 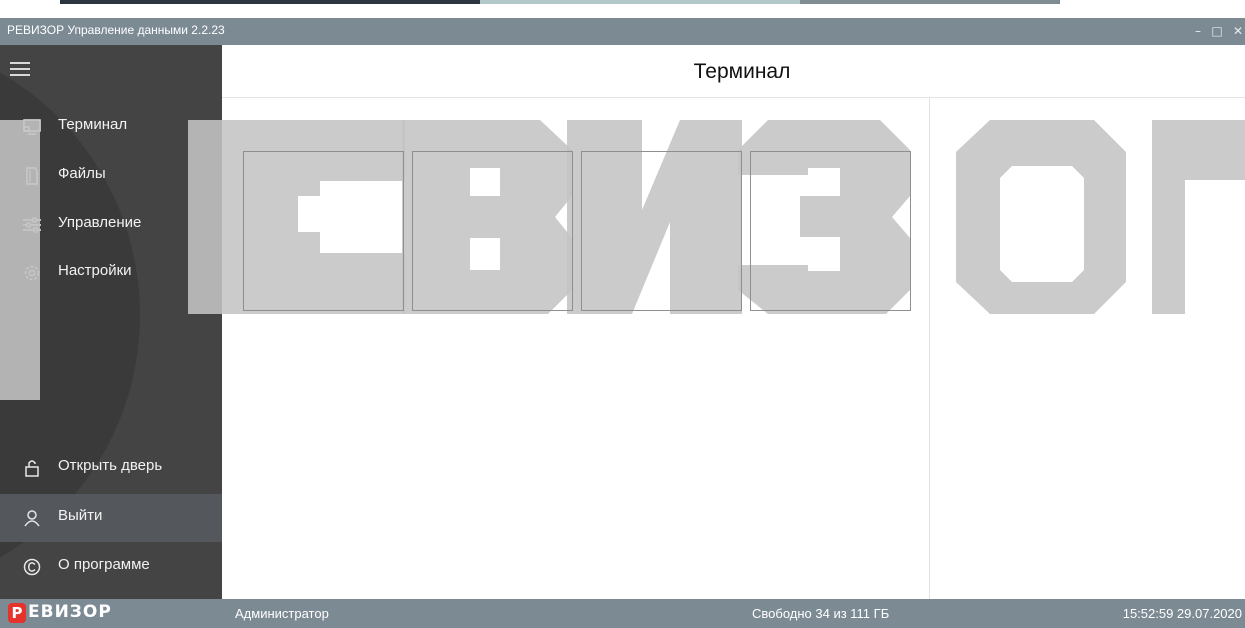 I want to click on sliders-icon, so click(x=32, y=225).